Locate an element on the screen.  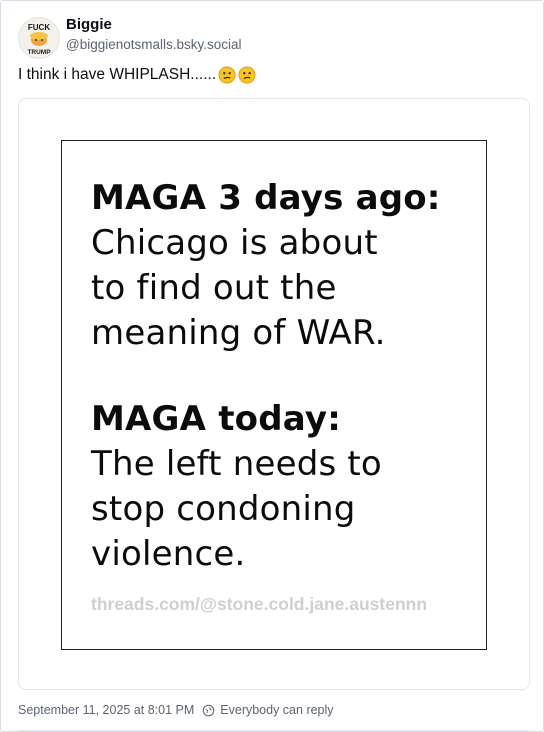
block1-line: to find out the is located at coordinates (214, 288).